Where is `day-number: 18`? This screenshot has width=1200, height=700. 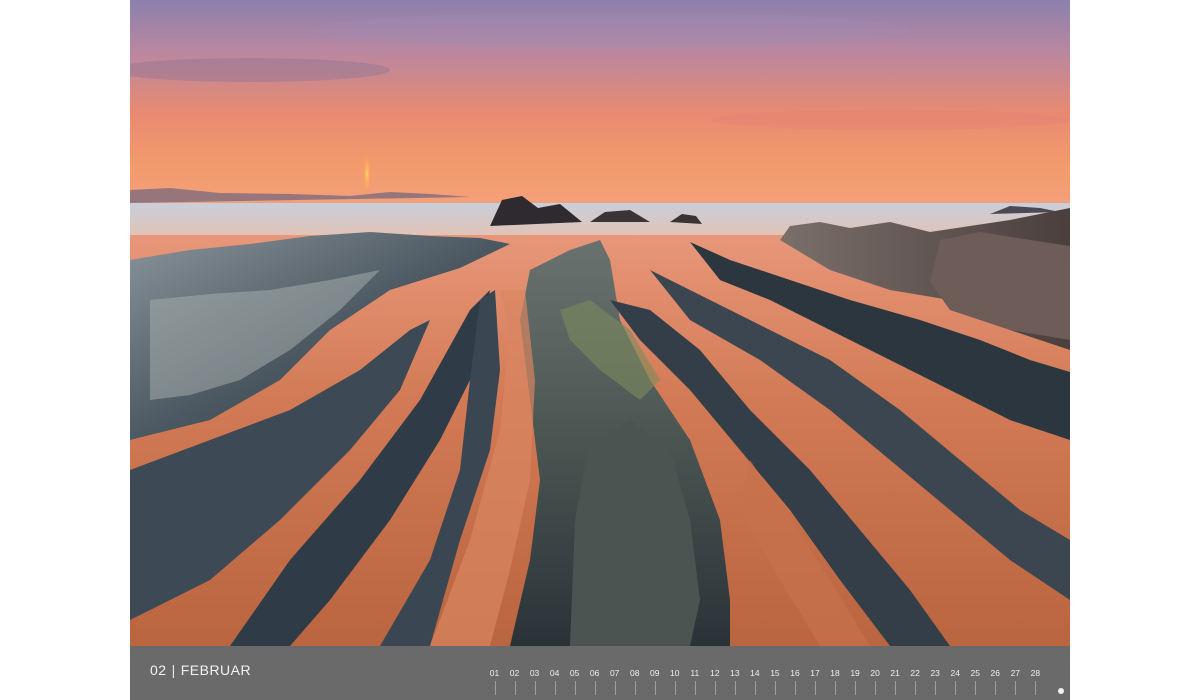 day-number: 18 is located at coordinates (835, 681).